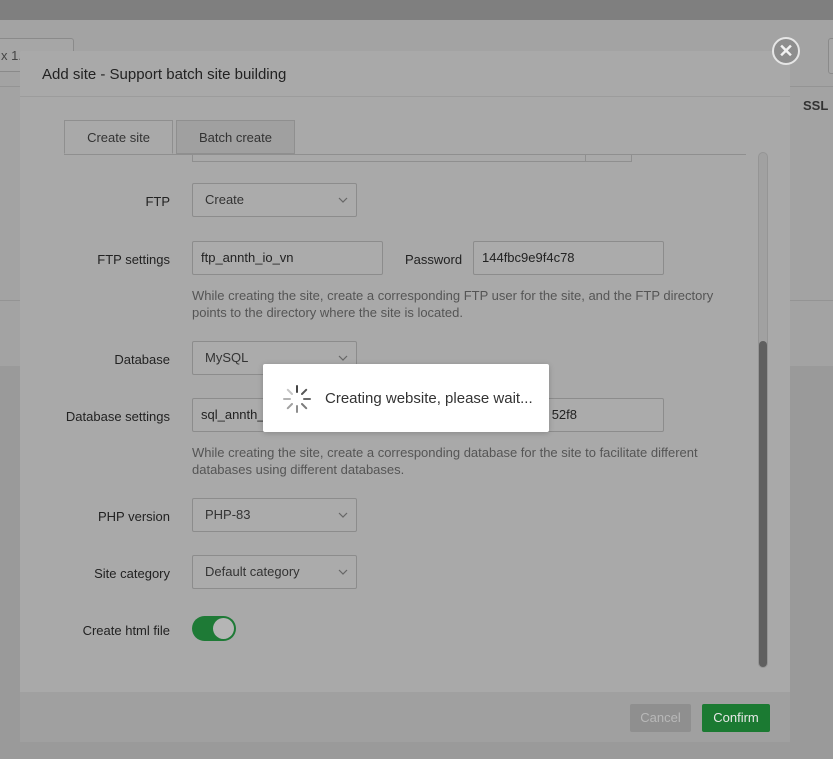 The height and width of the screenshot is (759, 833). I want to click on dialog-footer: Cancel Confirm, so click(405, 717).